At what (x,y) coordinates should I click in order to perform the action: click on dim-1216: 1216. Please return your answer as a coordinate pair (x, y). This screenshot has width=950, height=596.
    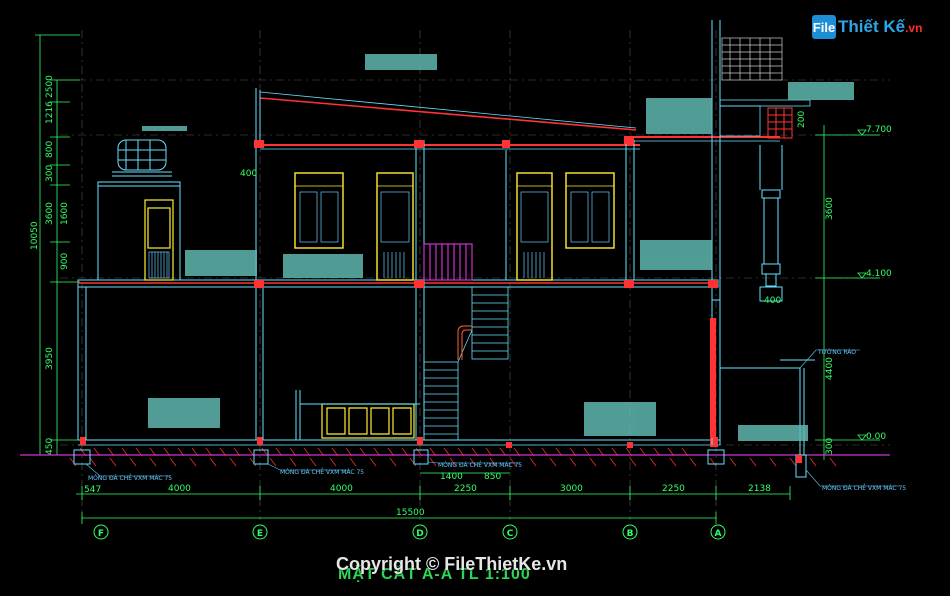
    Looking at the image, I should click on (50, 112).